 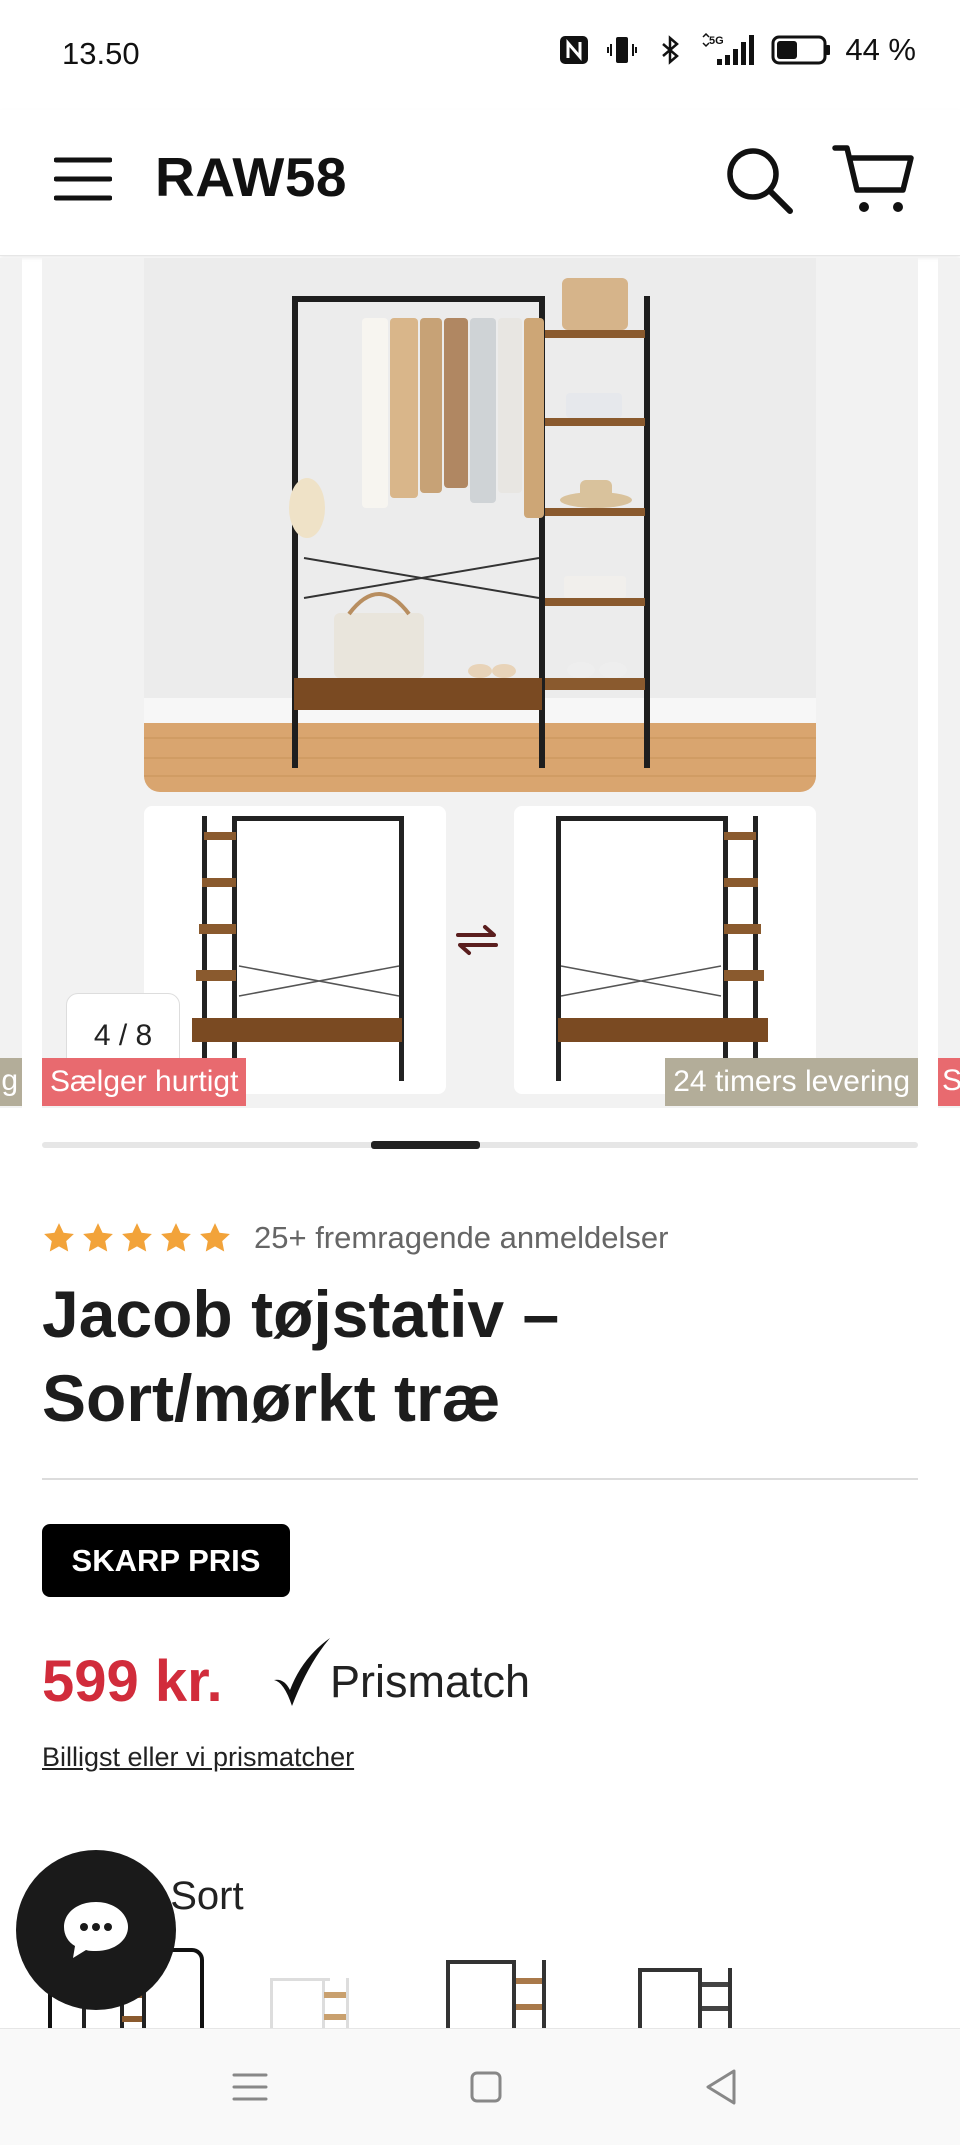 I want to click on swap-arrows-icon, so click(x=477, y=940).